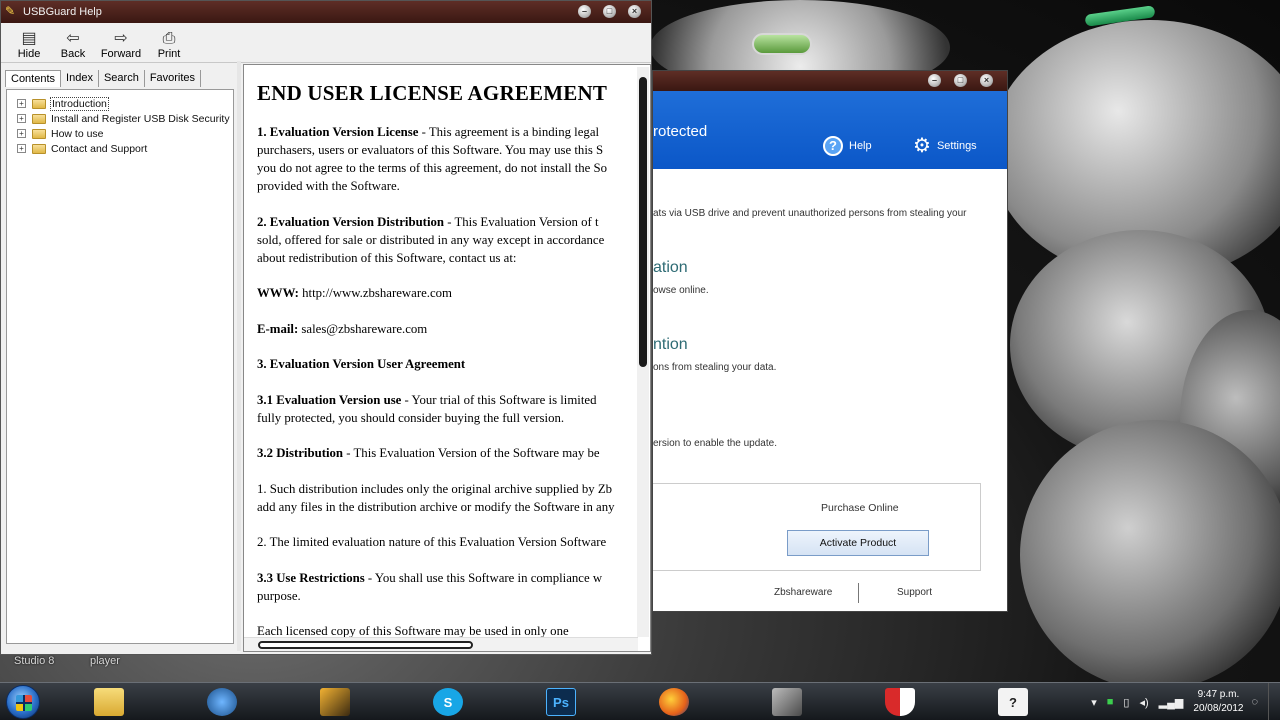 Image resolution: width=1280 pixels, height=720 pixels. Describe the element at coordinates (109, 702) in the screenshot. I see `windows-explorer-icon` at that location.